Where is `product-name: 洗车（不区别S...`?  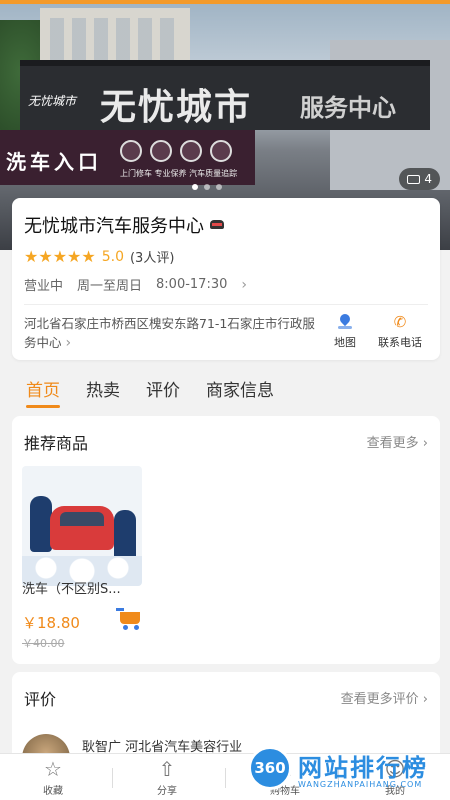 product-name: 洗车（不区别S... is located at coordinates (84, 587).